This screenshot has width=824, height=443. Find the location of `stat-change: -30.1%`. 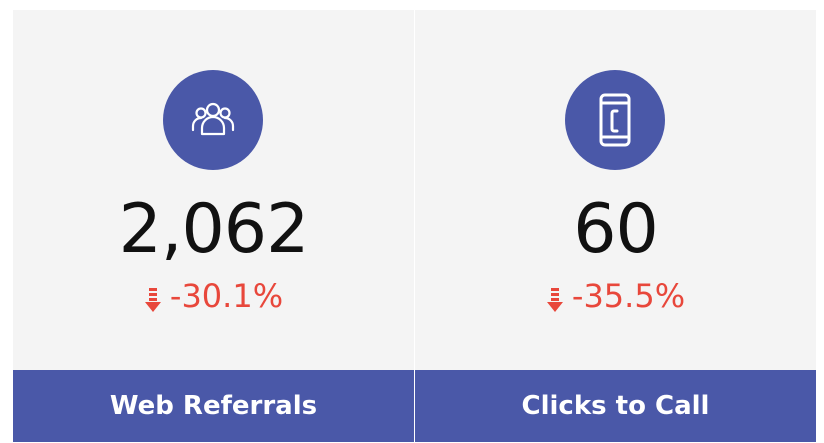

stat-change: -30.1% is located at coordinates (213, 296).